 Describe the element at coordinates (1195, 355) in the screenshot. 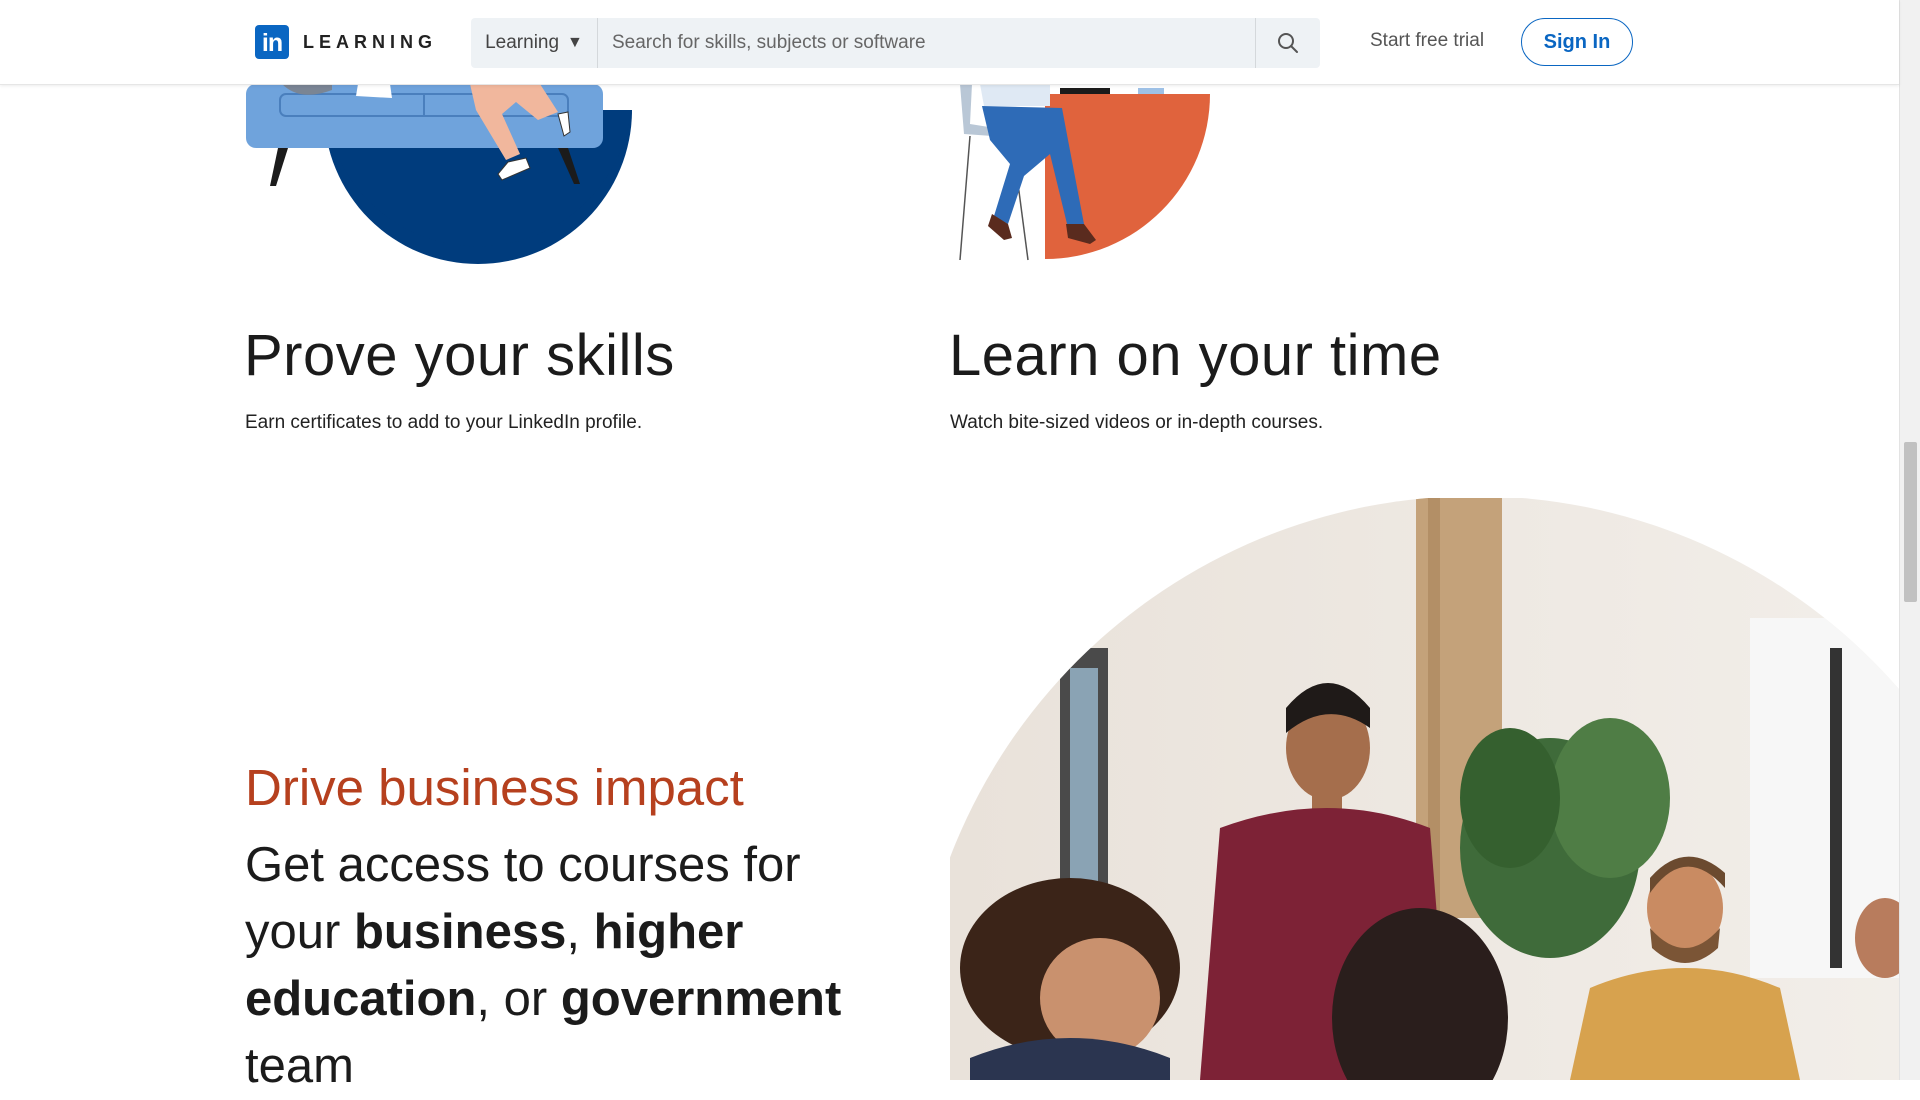

I see `feature-title-learn-time: Learn on your time` at that location.